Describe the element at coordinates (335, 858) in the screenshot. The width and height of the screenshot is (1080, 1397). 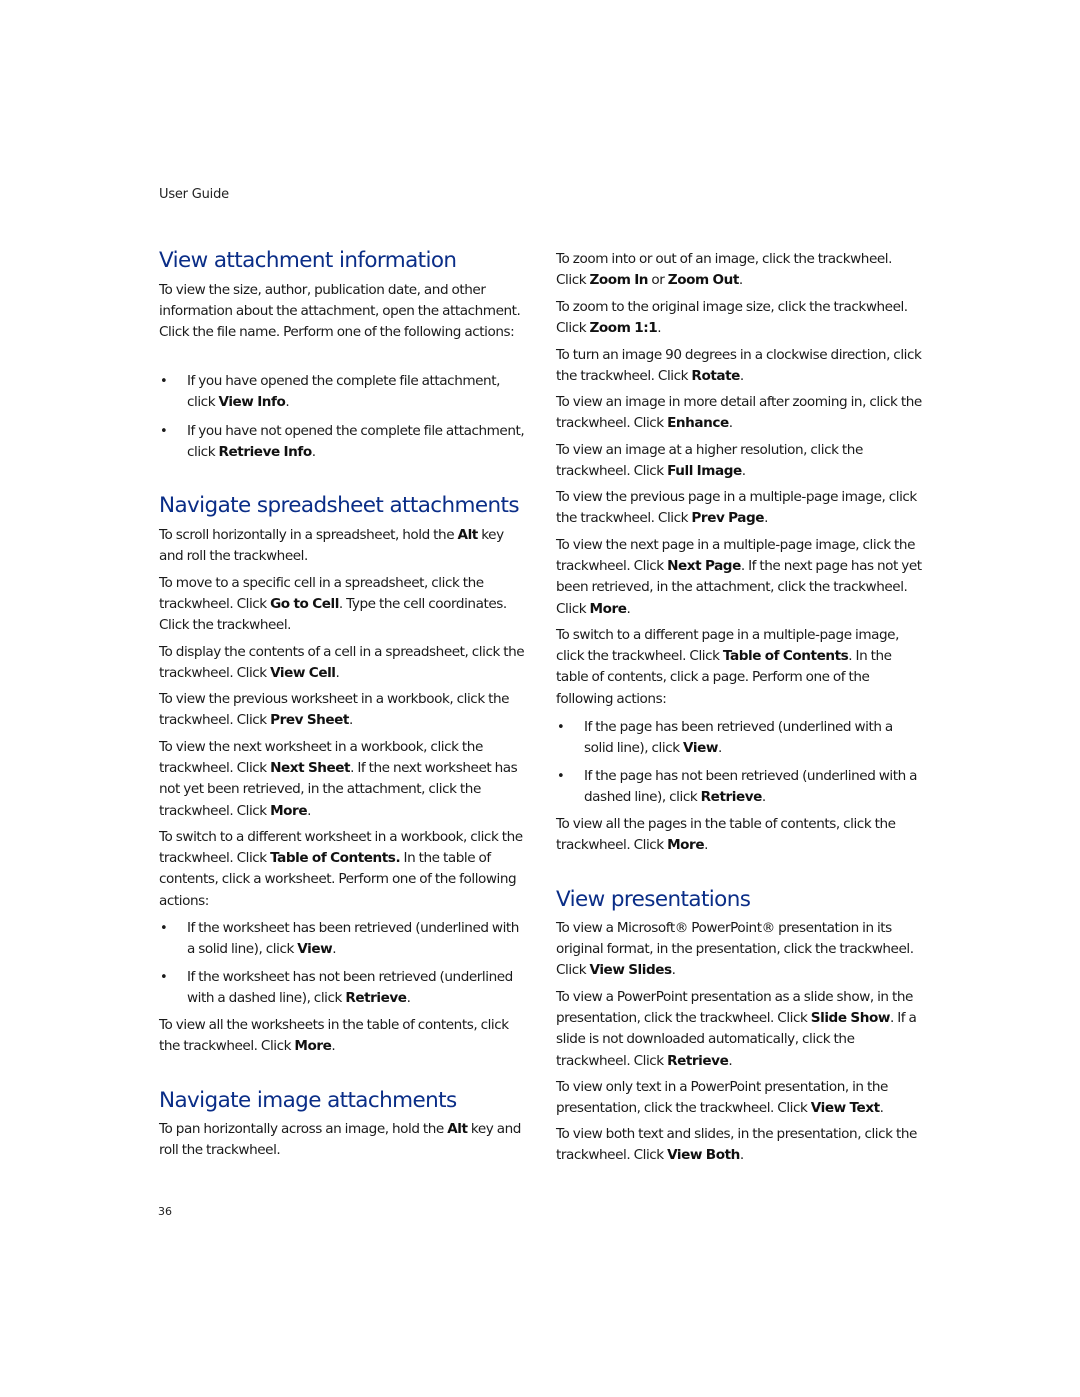
I see `command-label: Table of Contents.` at that location.